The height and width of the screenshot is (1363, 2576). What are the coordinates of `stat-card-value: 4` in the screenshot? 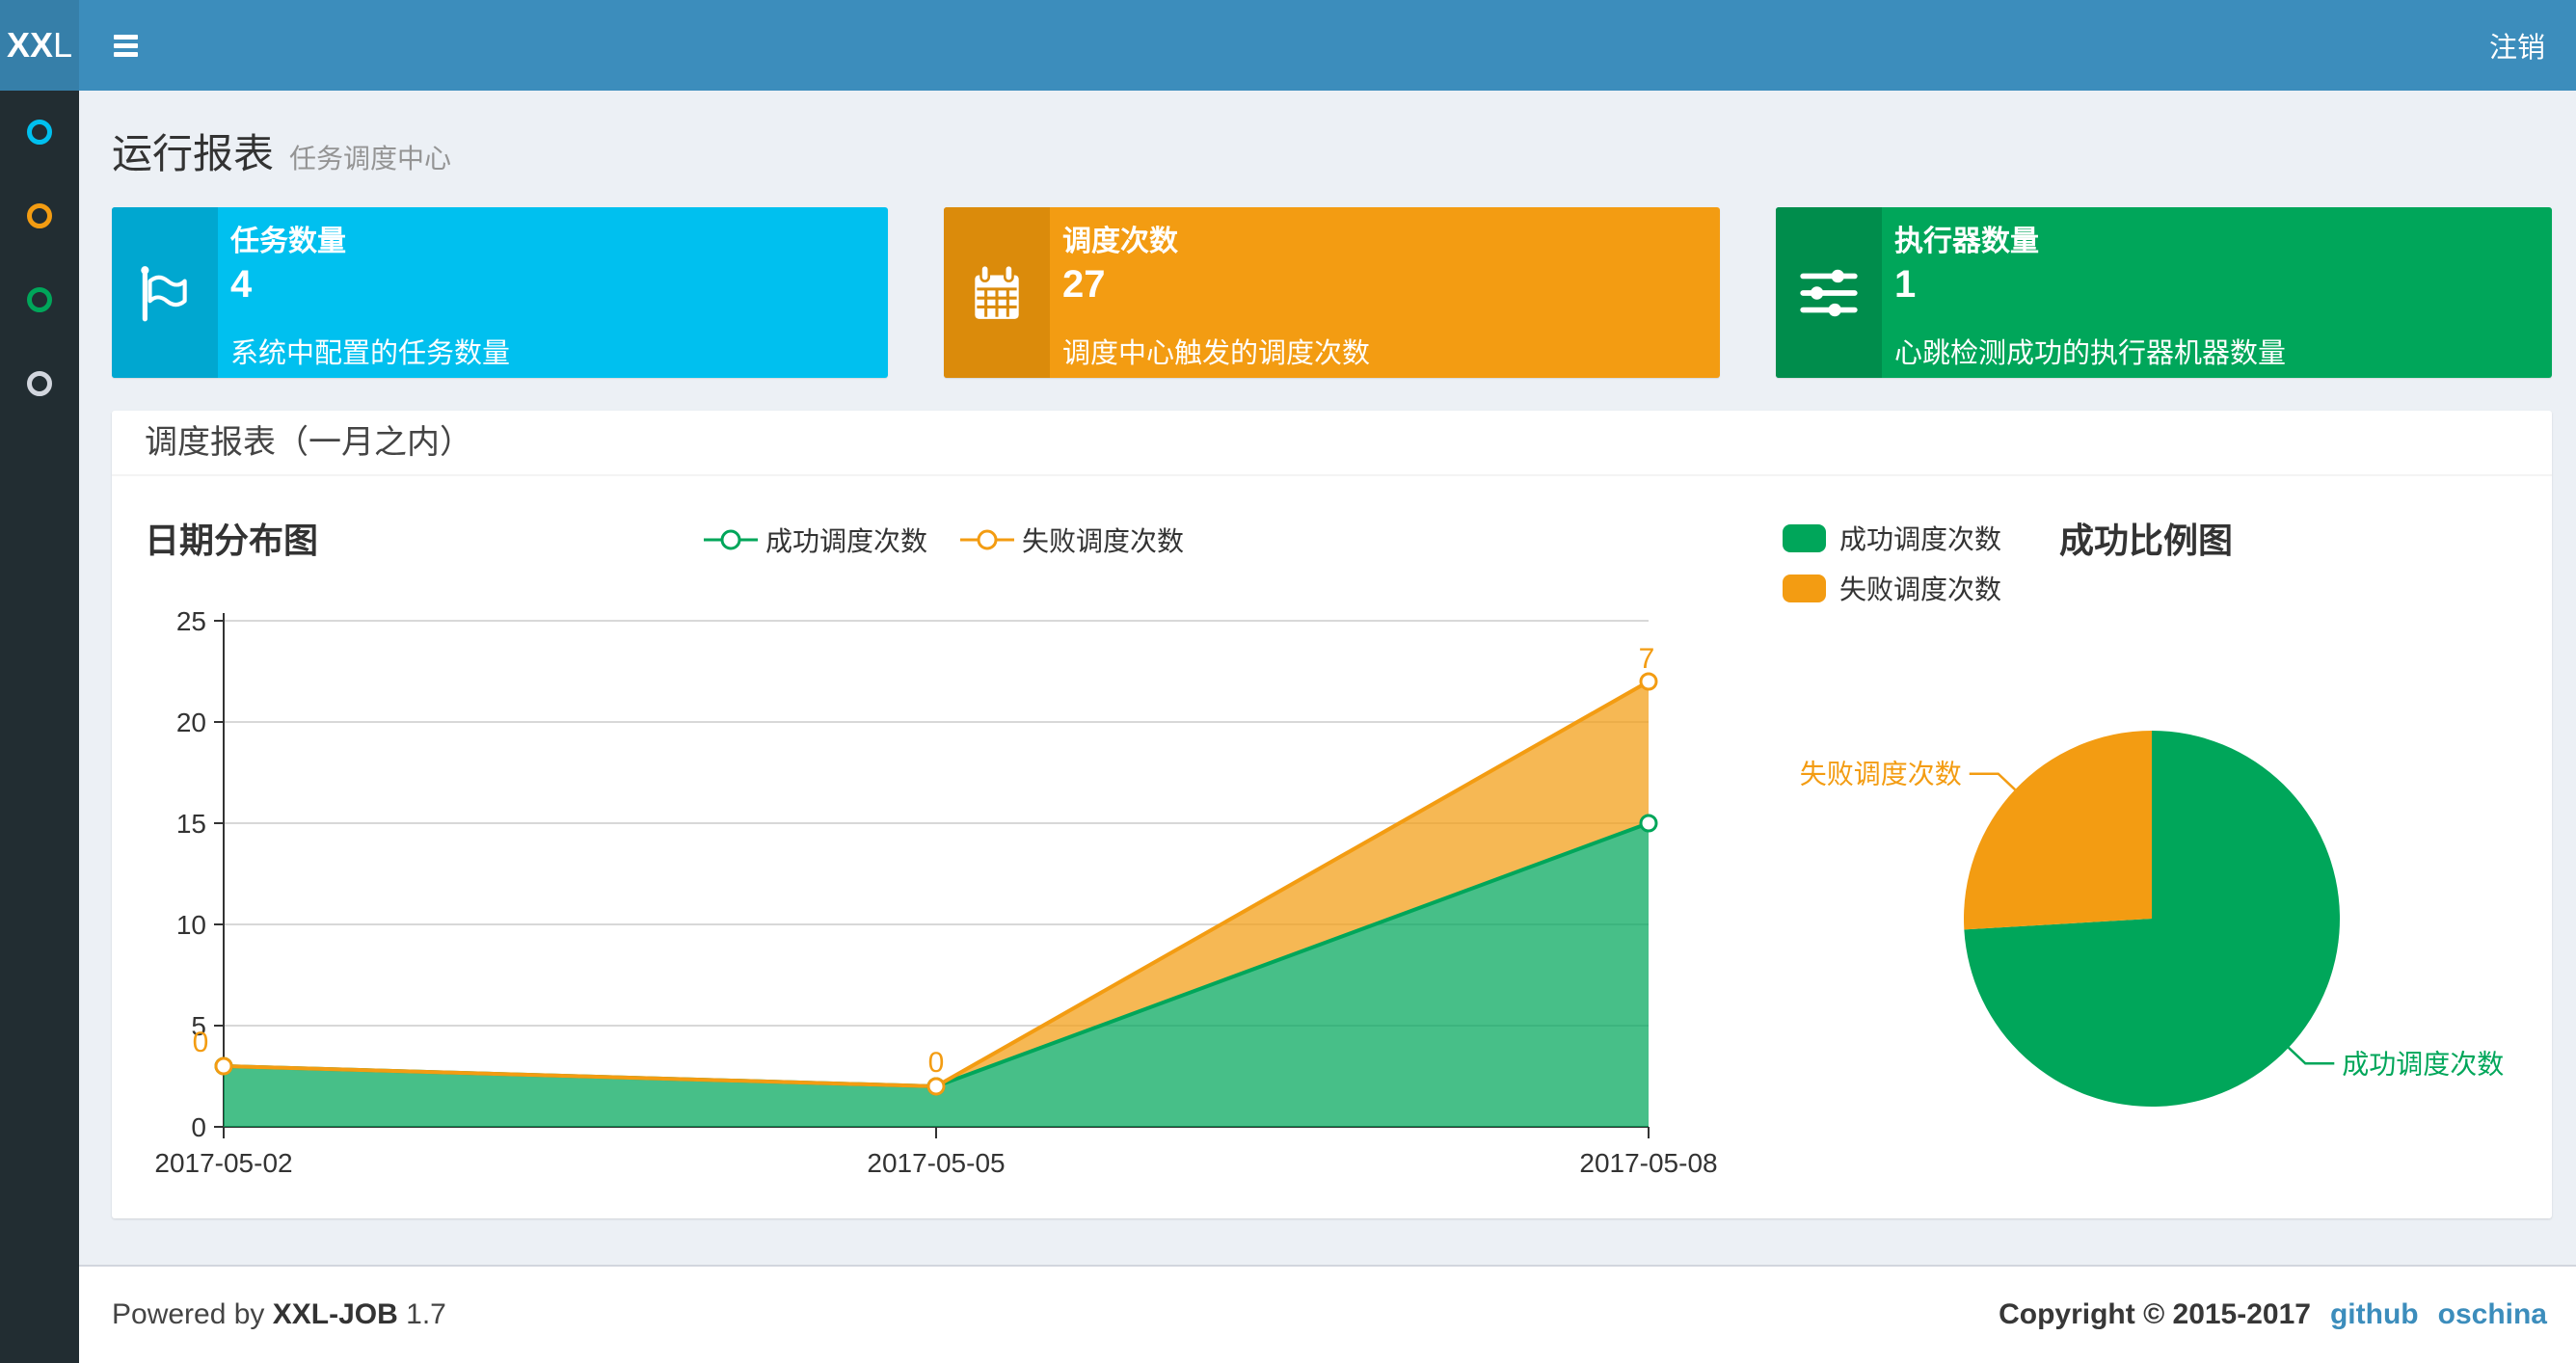 It's located at (242, 284).